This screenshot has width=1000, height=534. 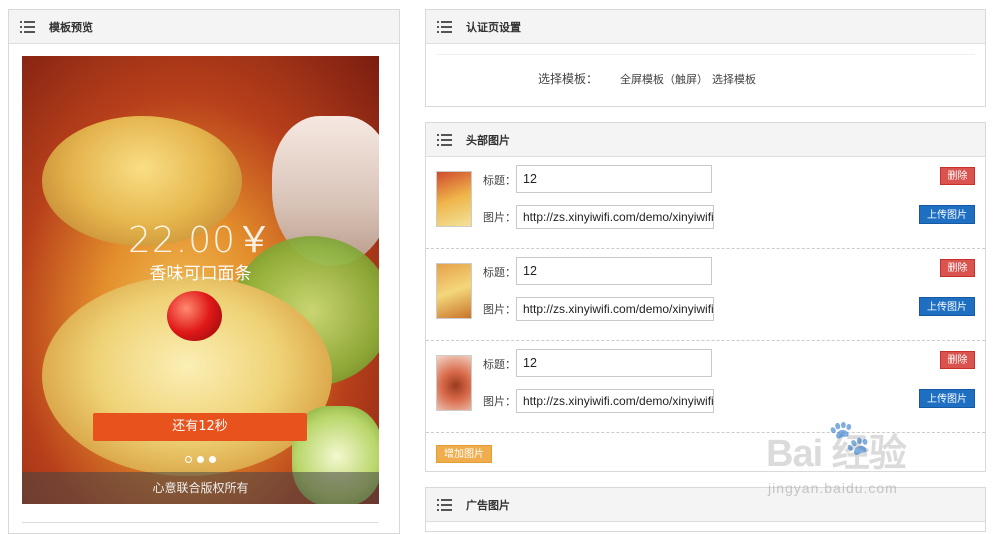 I want to click on auth-settings-panel: 认证页设置 选择模板： 全屏模板（触屏） 选择模板, so click(x=705, y=58).